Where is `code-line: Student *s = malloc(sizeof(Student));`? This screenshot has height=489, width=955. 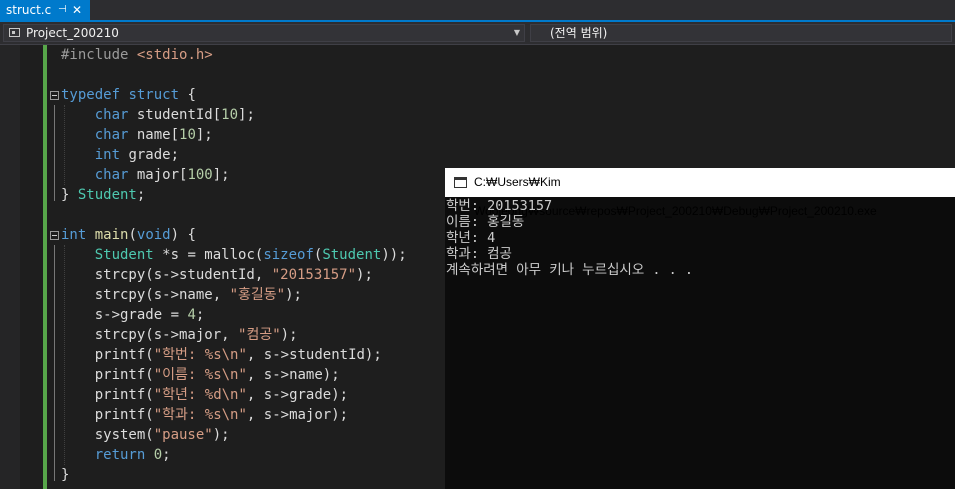 code-line: Student *s = malloc(sizeof(Student)); is located at coordinates (250, 255).